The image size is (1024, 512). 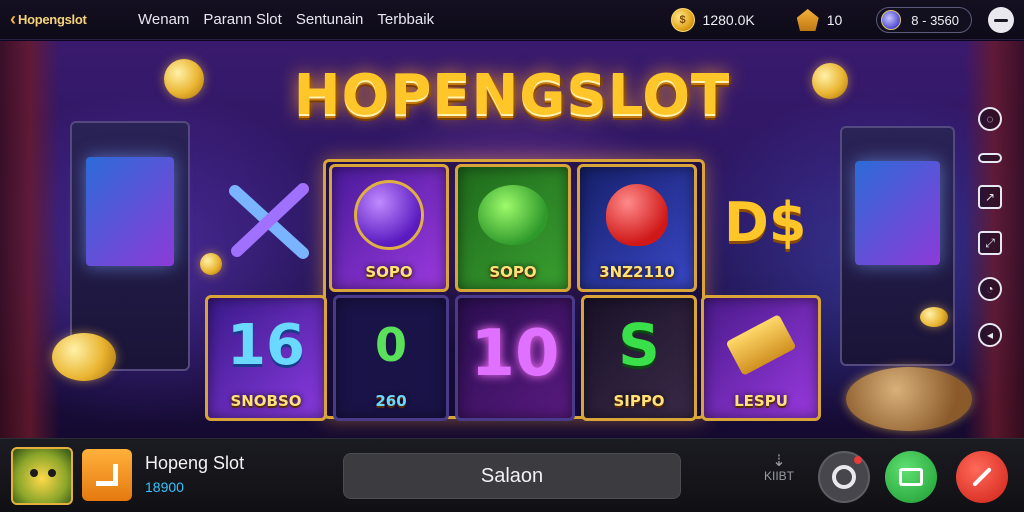 What do you see at coordinates (512, 95) in the screenshot?
I see `game-logo-title: HOPENGSLOT` at bounding box center [512, 95].